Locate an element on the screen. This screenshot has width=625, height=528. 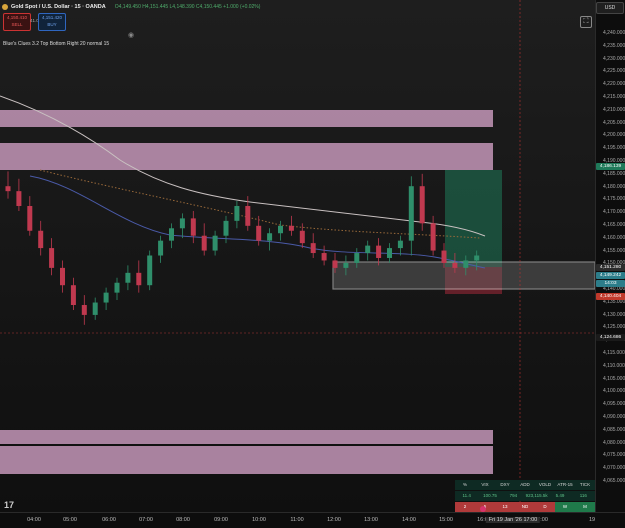
time-label: 12:00 is located at coordinates (334, 520).